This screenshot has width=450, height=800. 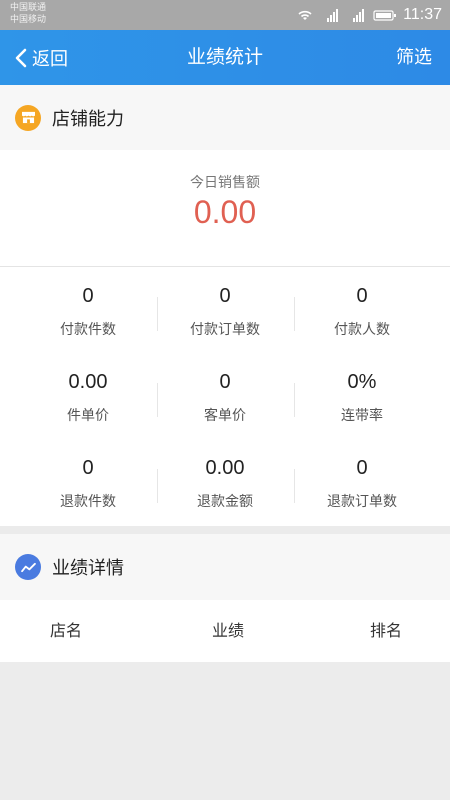 What do you see at coordinates (88, 416) in the screenshot?
I see `stat-label: 件单价` at bounding box center [88, 416].